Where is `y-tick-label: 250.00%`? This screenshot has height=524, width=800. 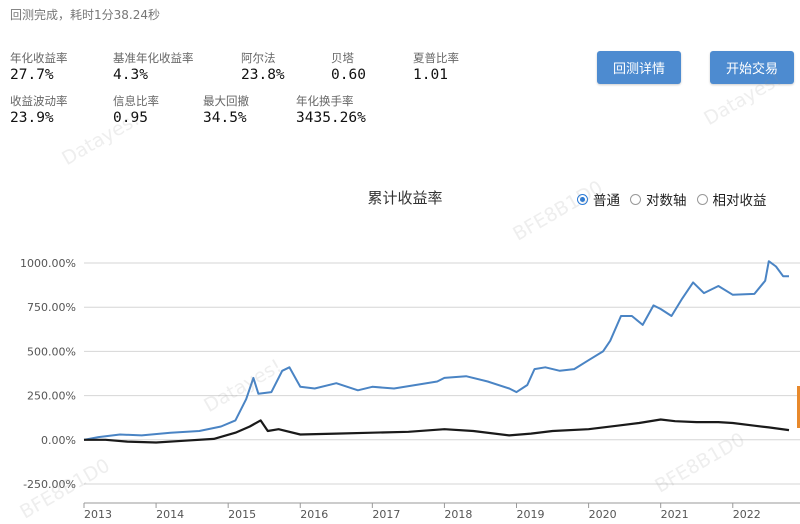
y-tick-label: 250.00% is located at coordinates (51, 396).